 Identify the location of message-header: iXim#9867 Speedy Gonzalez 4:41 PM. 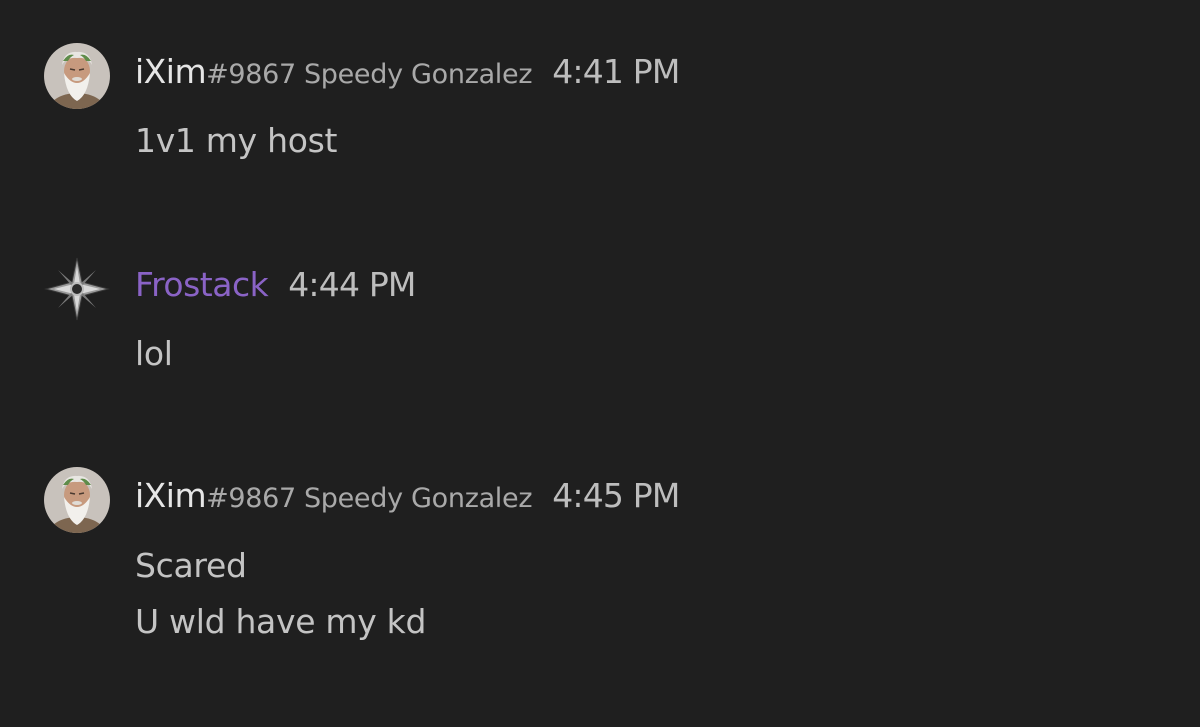
(407, 71).